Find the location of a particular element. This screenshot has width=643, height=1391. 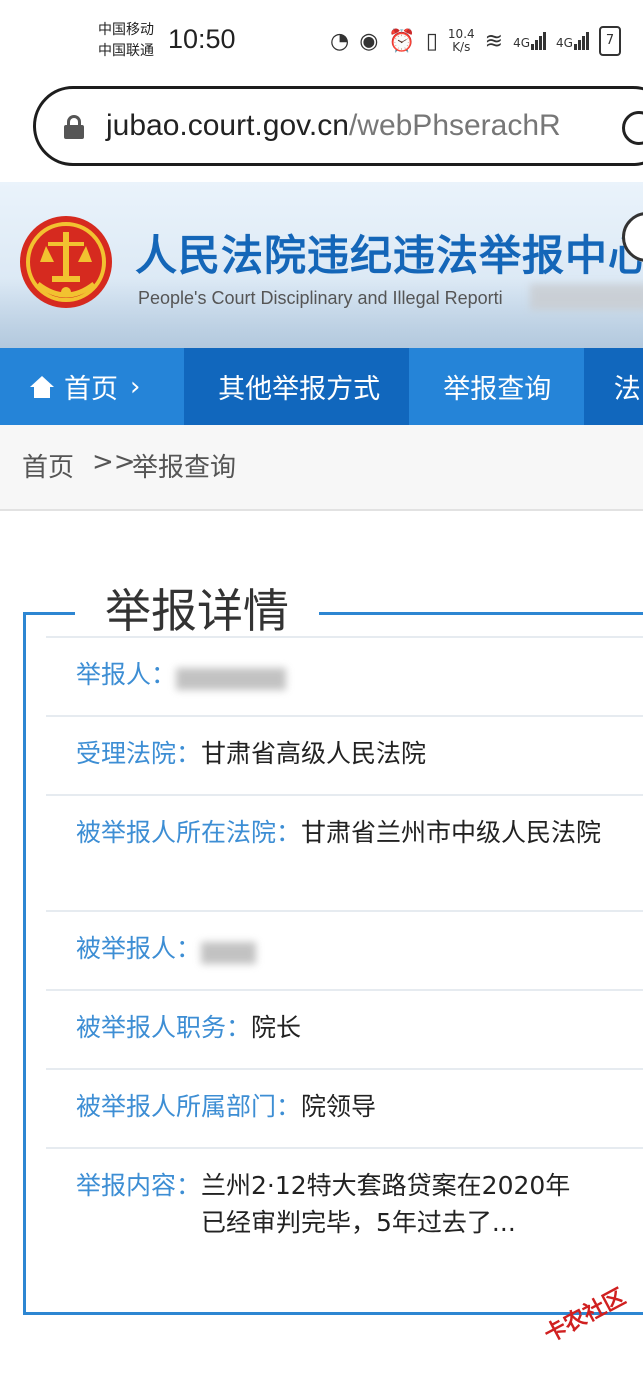

site-title: 人民法院违纪违法举报中心 is located at coordinates (389, 255).